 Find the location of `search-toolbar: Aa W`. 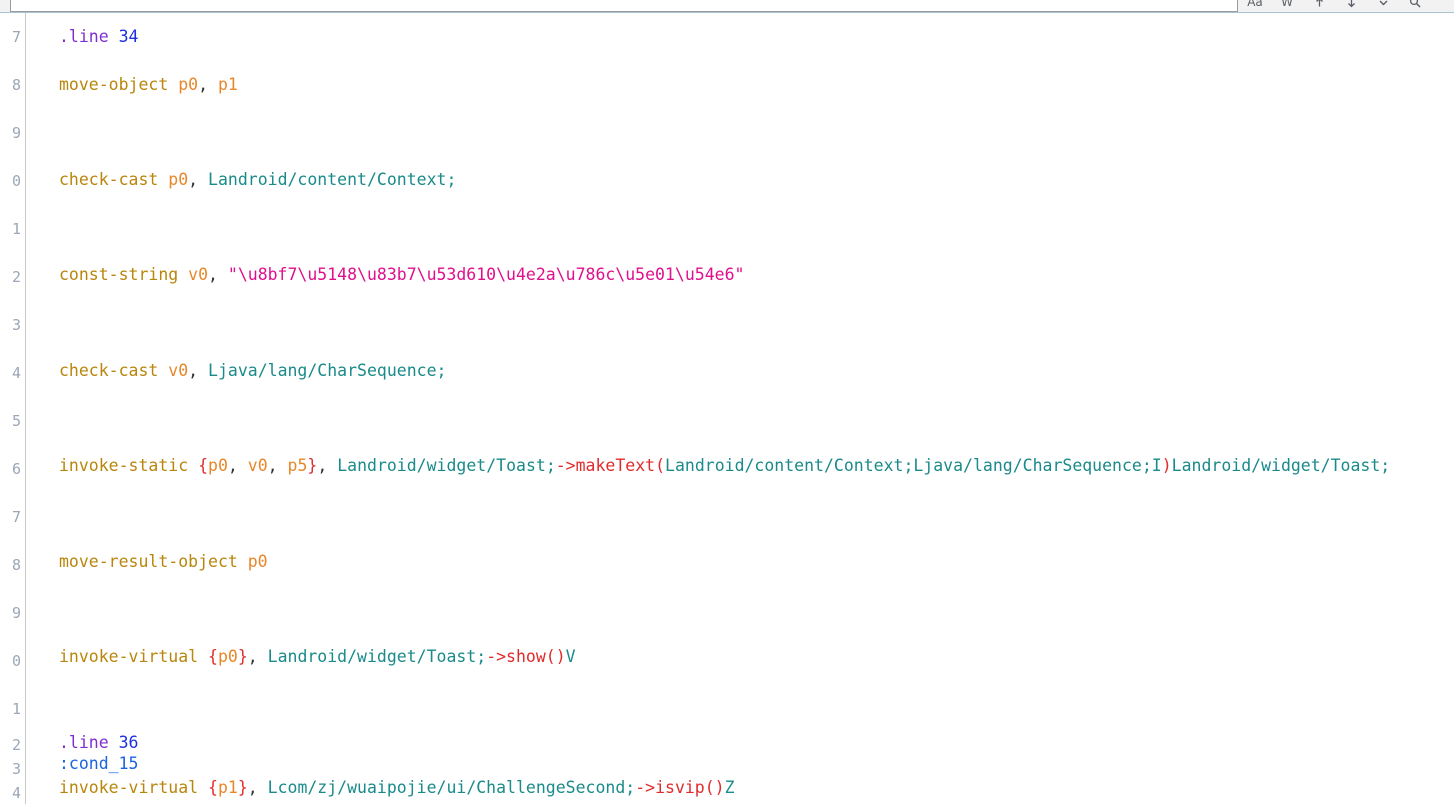

search-toolbar: Aa W is located at coordinates (727, 6).